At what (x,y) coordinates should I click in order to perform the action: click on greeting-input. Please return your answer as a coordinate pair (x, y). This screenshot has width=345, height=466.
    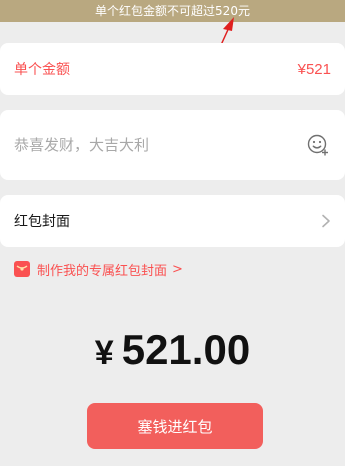
    Looking at the image, I should click on (144, 145).